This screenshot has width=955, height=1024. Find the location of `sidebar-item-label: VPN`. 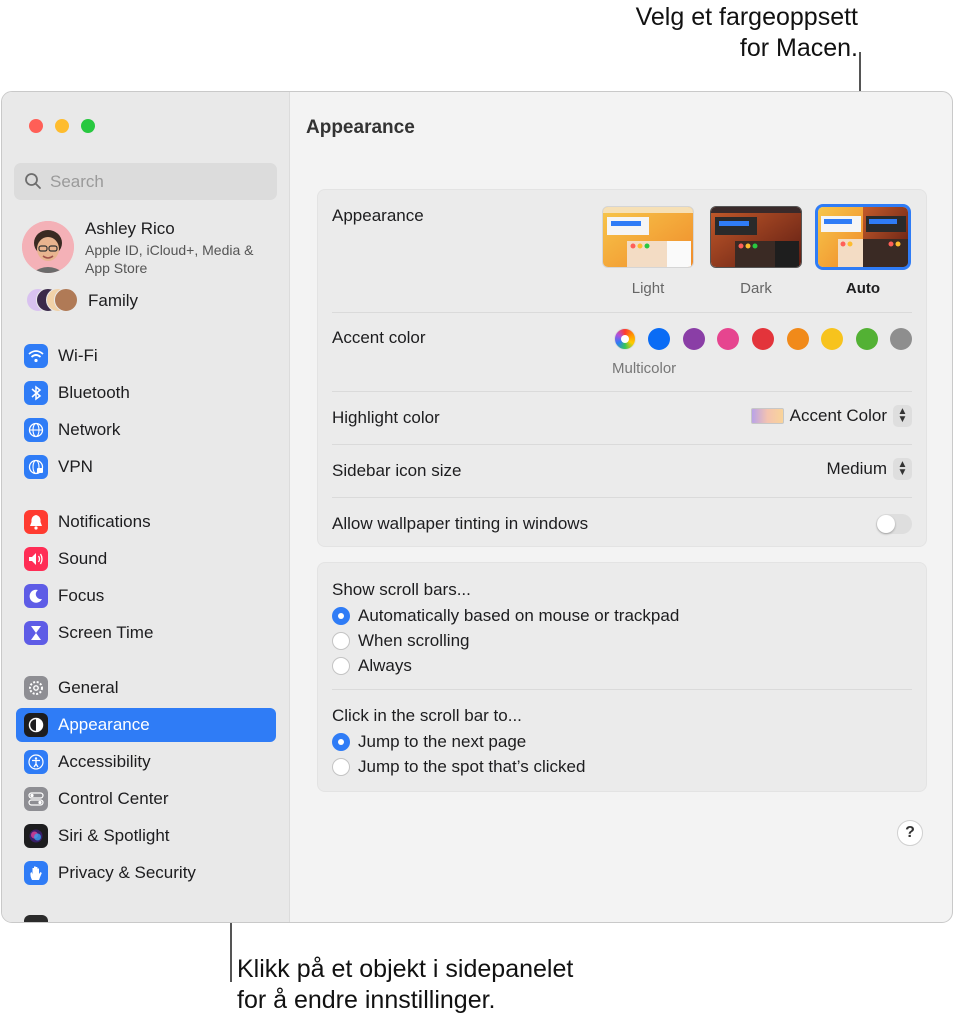

sidebar-item-label: VPN is located at coordinates (75, 466).